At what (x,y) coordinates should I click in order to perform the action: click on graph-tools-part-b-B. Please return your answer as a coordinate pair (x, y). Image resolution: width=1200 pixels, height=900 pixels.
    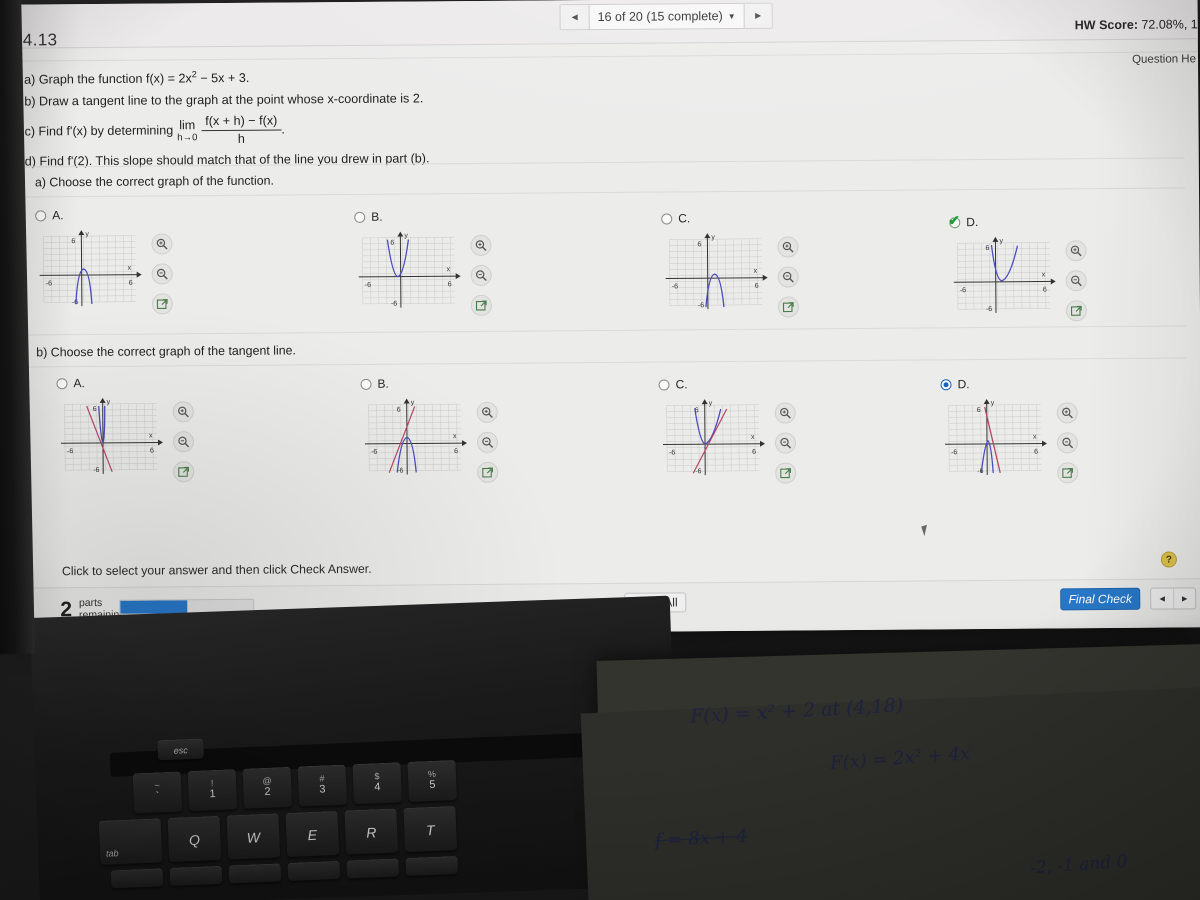
    Looking at the image, I should click on (487, 439).